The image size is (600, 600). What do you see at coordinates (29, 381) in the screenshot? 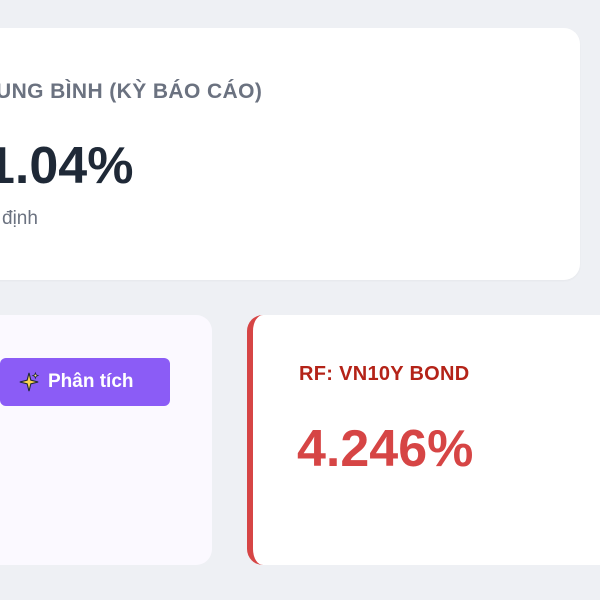
I see `sparkle-icon` at bounding box center [29, 381].